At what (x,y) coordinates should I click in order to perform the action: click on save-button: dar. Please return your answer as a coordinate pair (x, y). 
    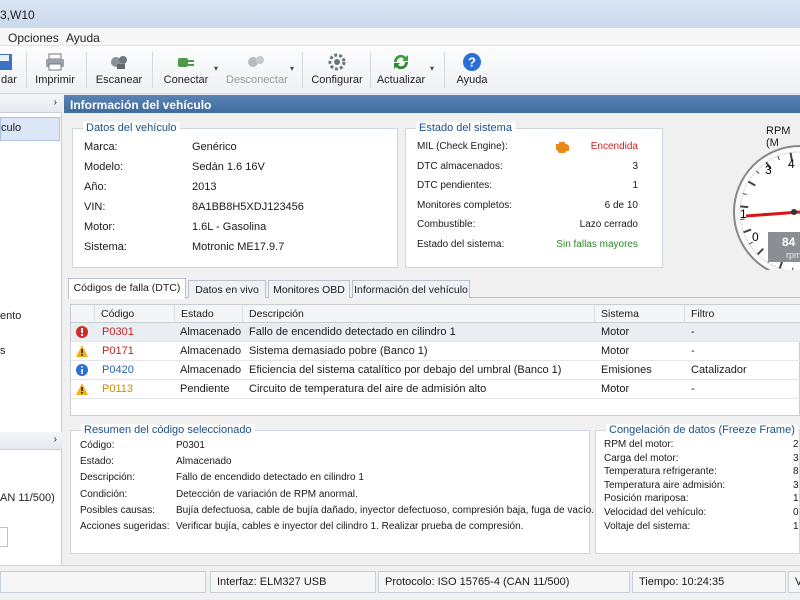
    Looking at the image, I should click on (9, 70).